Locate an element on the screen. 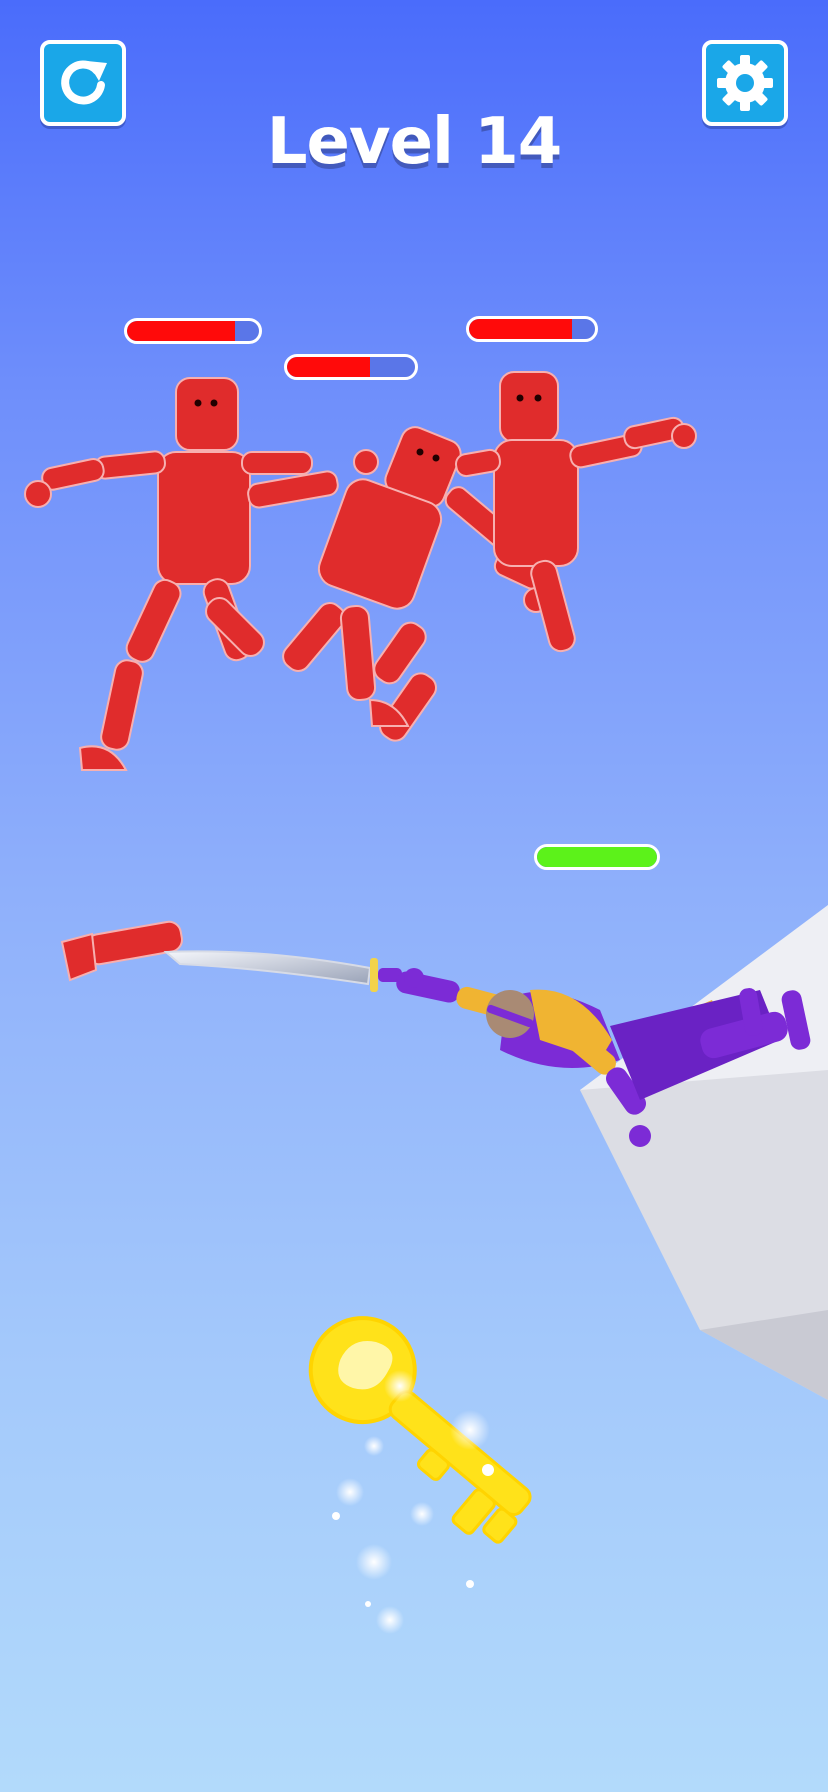 The image size is (828, 1792). severed-limb is located at coordinates (121, 951).